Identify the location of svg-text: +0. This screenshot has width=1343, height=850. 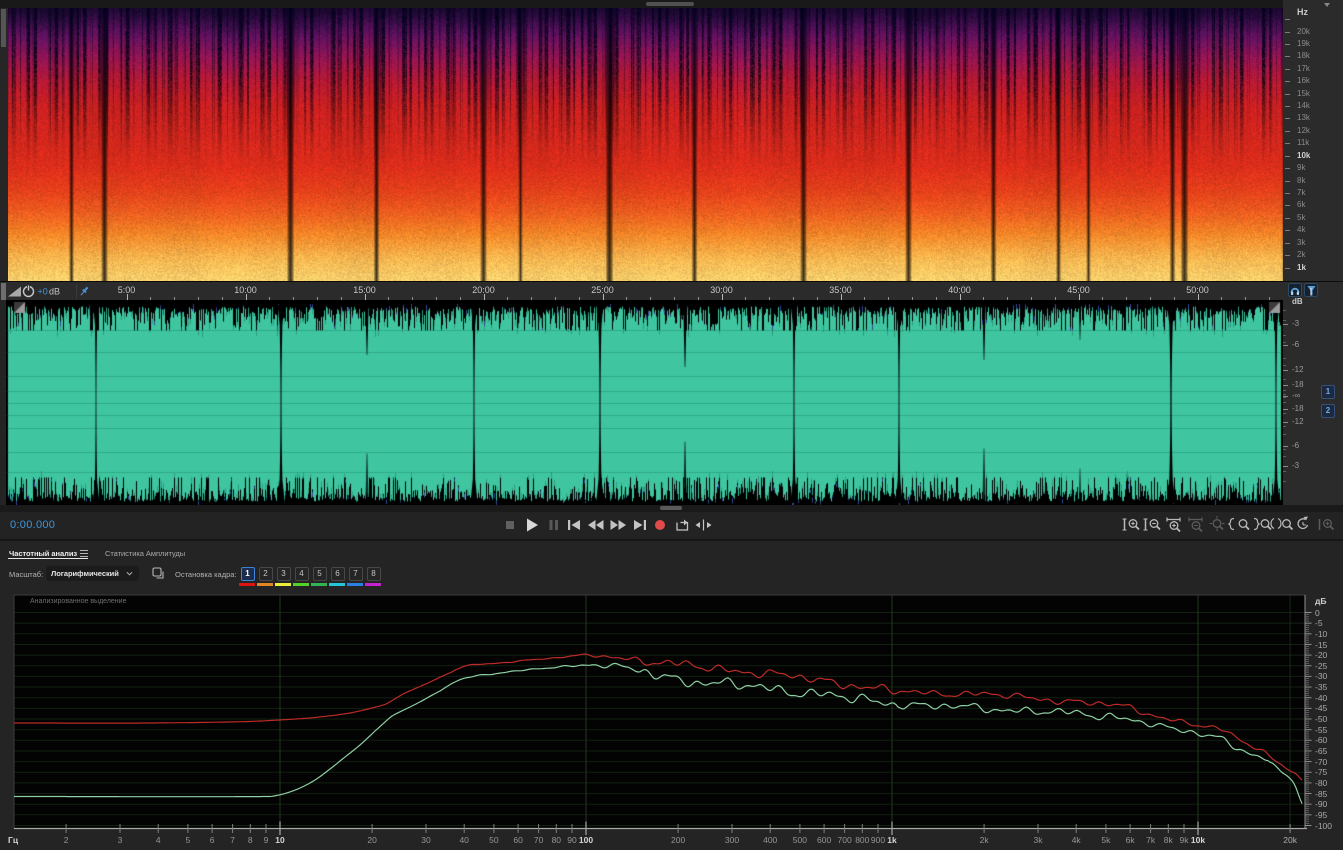
(43, 292).